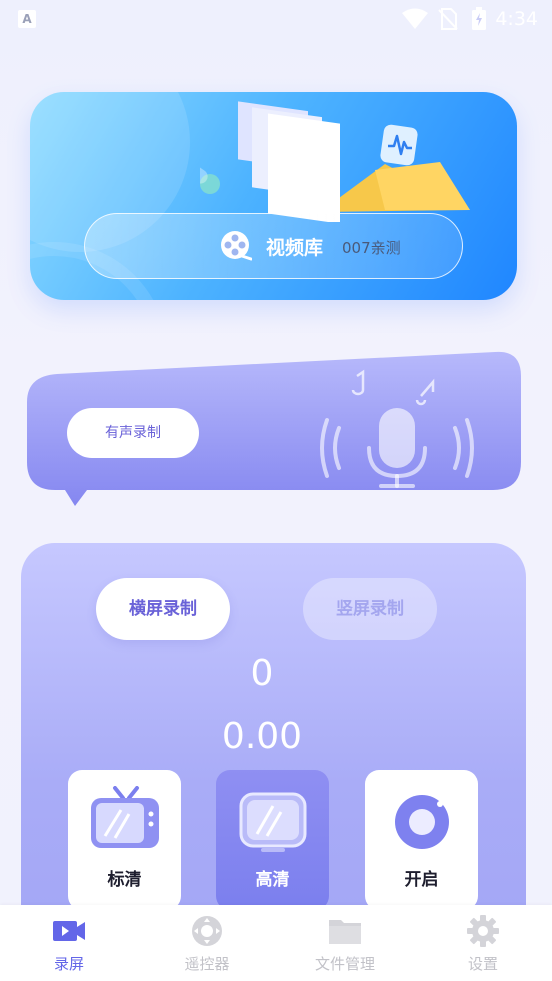 The width and height of the screenshot is (552, 981). I want to click on notification-icon: A, so click(27, 19).